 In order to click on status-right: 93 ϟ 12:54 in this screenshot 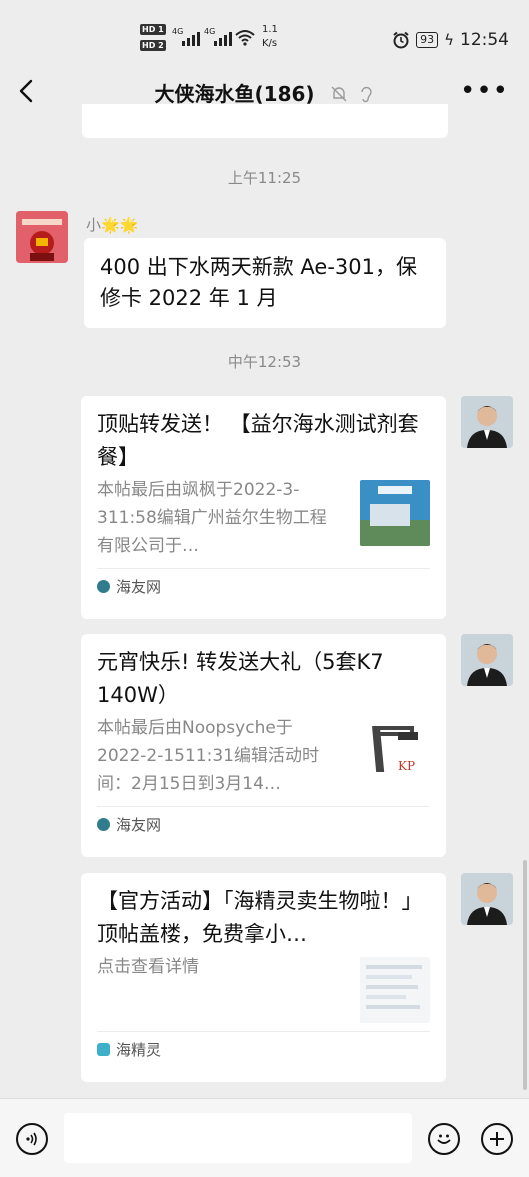, I will do `click(450, 40)`.